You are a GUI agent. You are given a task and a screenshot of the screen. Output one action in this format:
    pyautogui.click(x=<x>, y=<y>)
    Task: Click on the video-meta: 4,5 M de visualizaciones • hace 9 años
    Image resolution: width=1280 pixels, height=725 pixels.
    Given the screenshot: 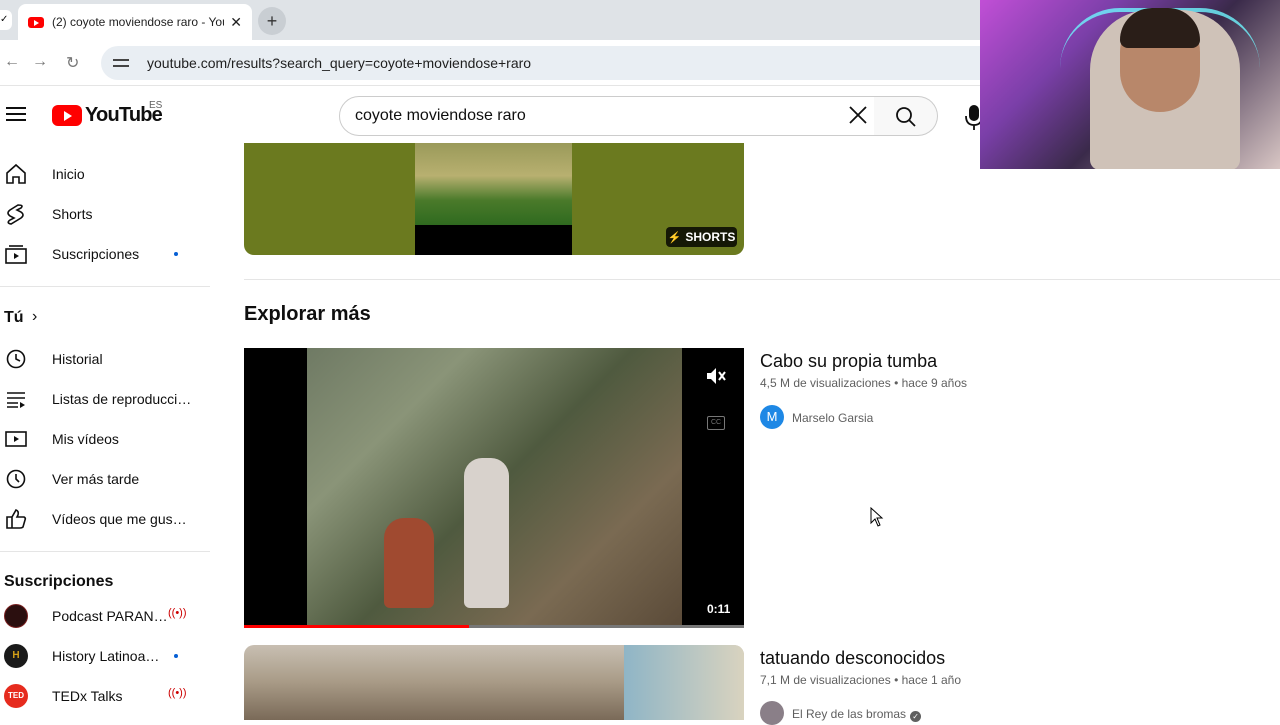 What is the action you would take?
    pyautogui.click(x=863, y=383)
    